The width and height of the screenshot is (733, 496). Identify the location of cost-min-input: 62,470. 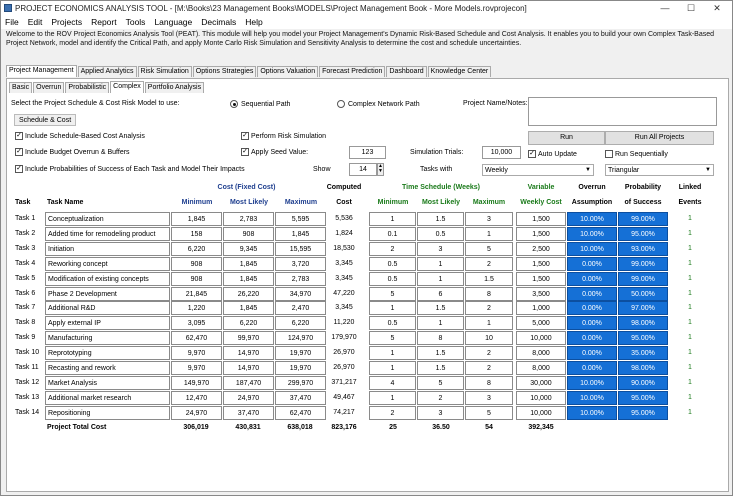
(196, 338).